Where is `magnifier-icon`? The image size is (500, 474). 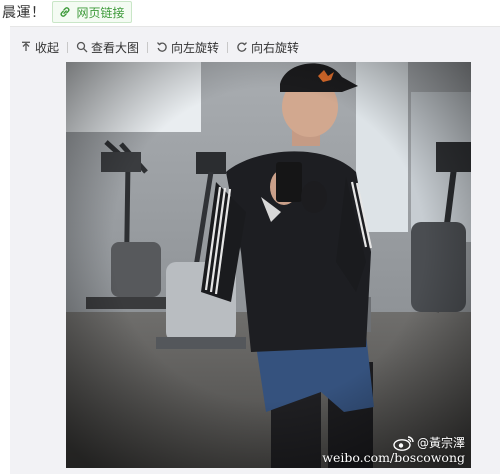
magnifier-icon is located at coordinates (82, 47).